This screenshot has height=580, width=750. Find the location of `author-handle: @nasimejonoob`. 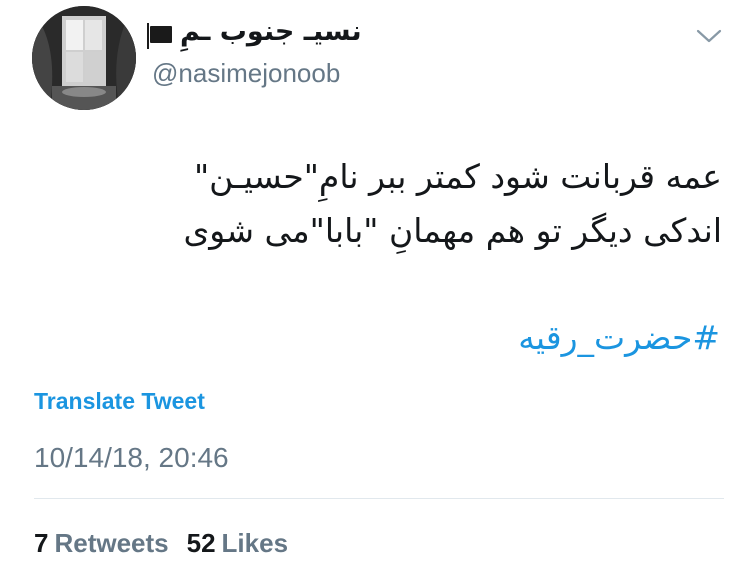

author-handle: @nasimejonoob is located at coordinates (246, 73).